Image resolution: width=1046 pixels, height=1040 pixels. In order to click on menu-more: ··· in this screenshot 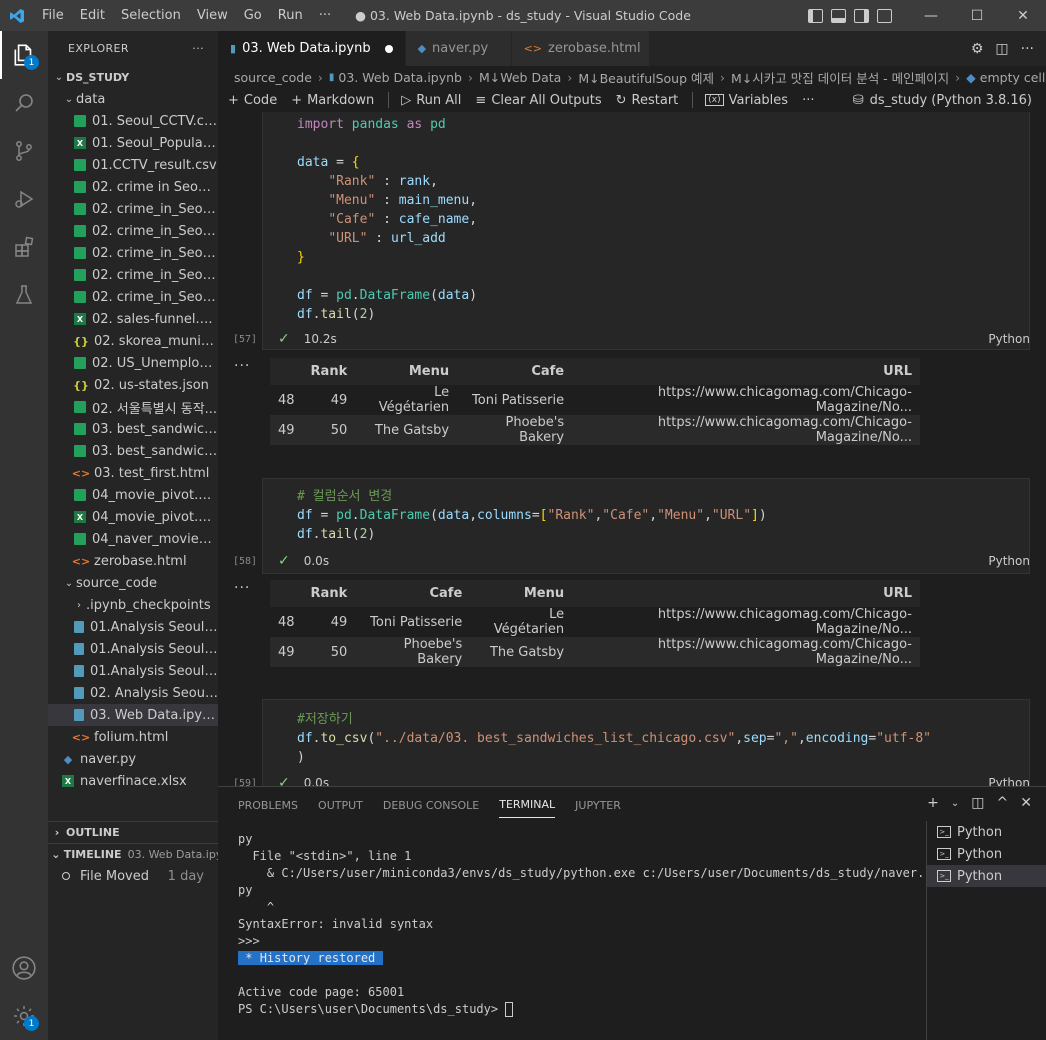, I will do `click(325, 15)`.